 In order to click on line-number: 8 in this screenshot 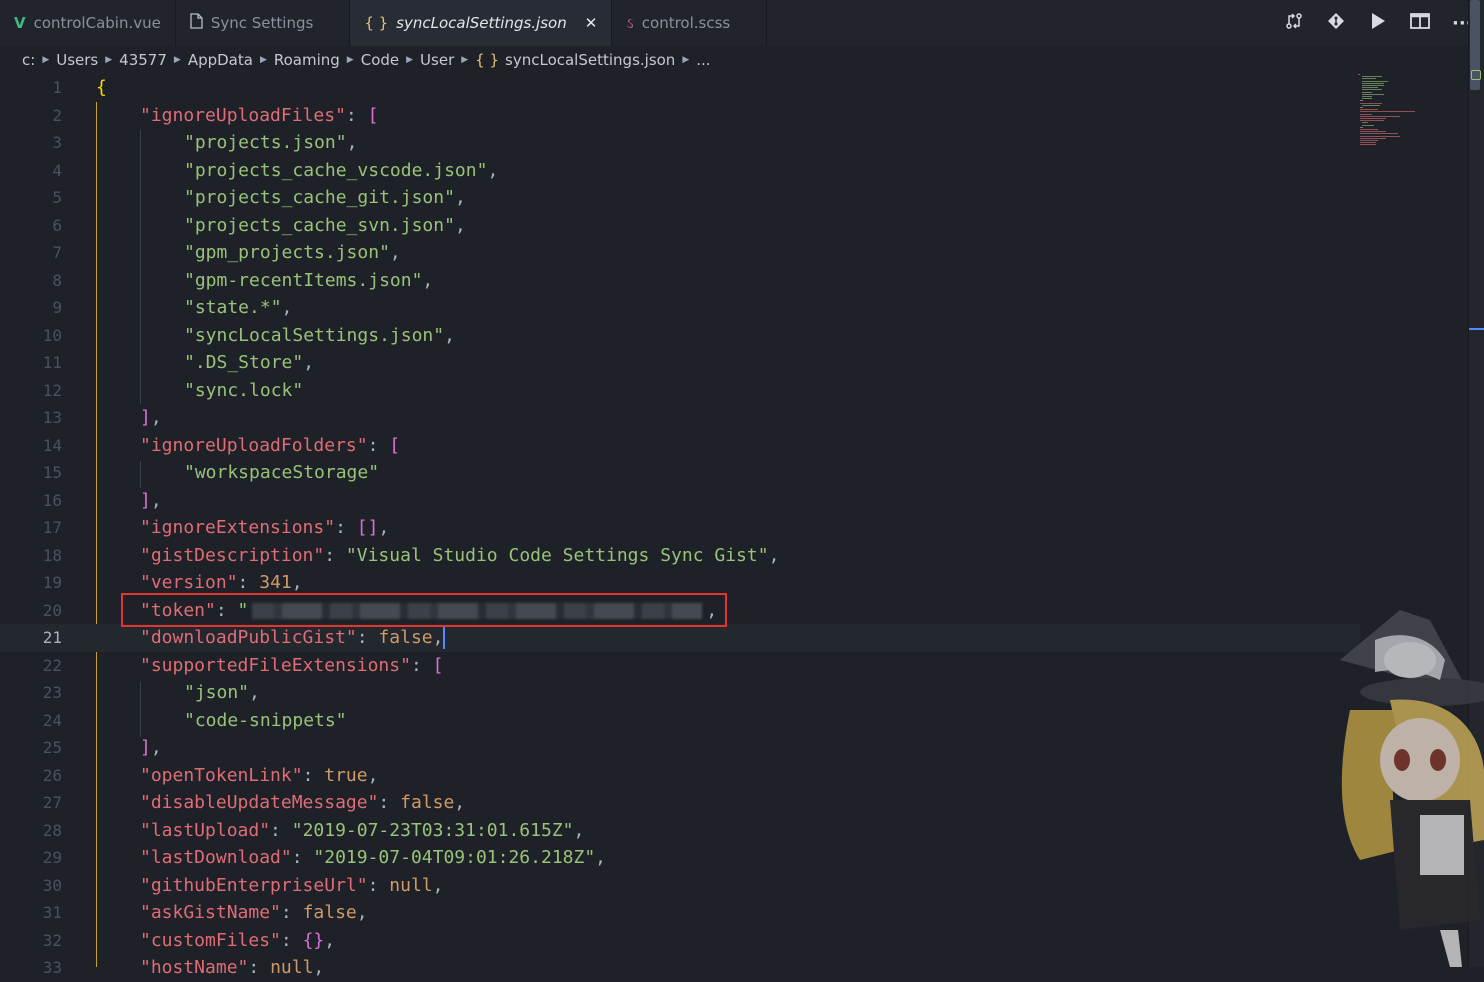, I will do `click(57, 280)`.